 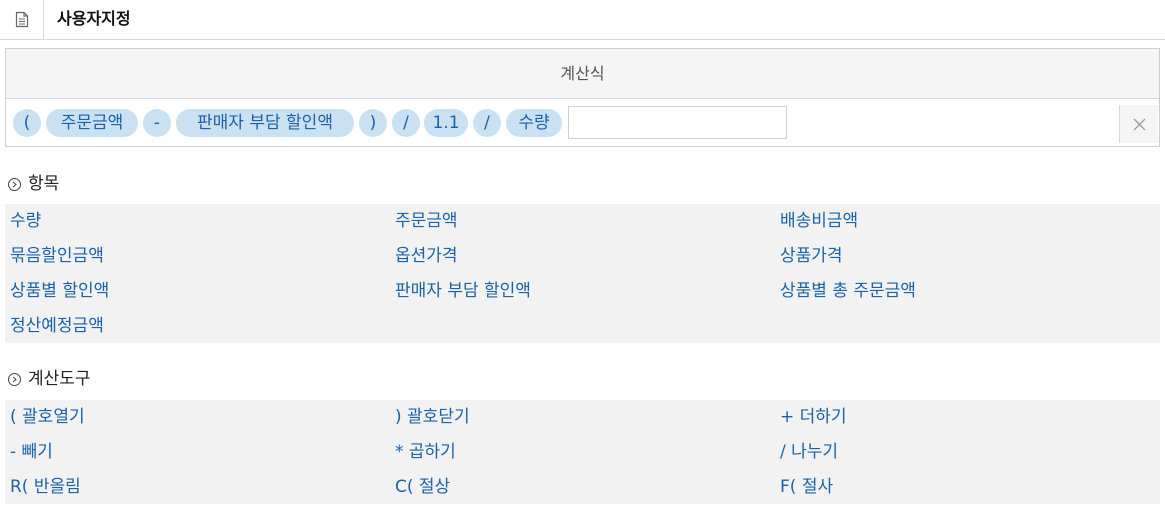 I want to click on formula-token: 판매자 부담 할인액, so click(x=265, y=123).